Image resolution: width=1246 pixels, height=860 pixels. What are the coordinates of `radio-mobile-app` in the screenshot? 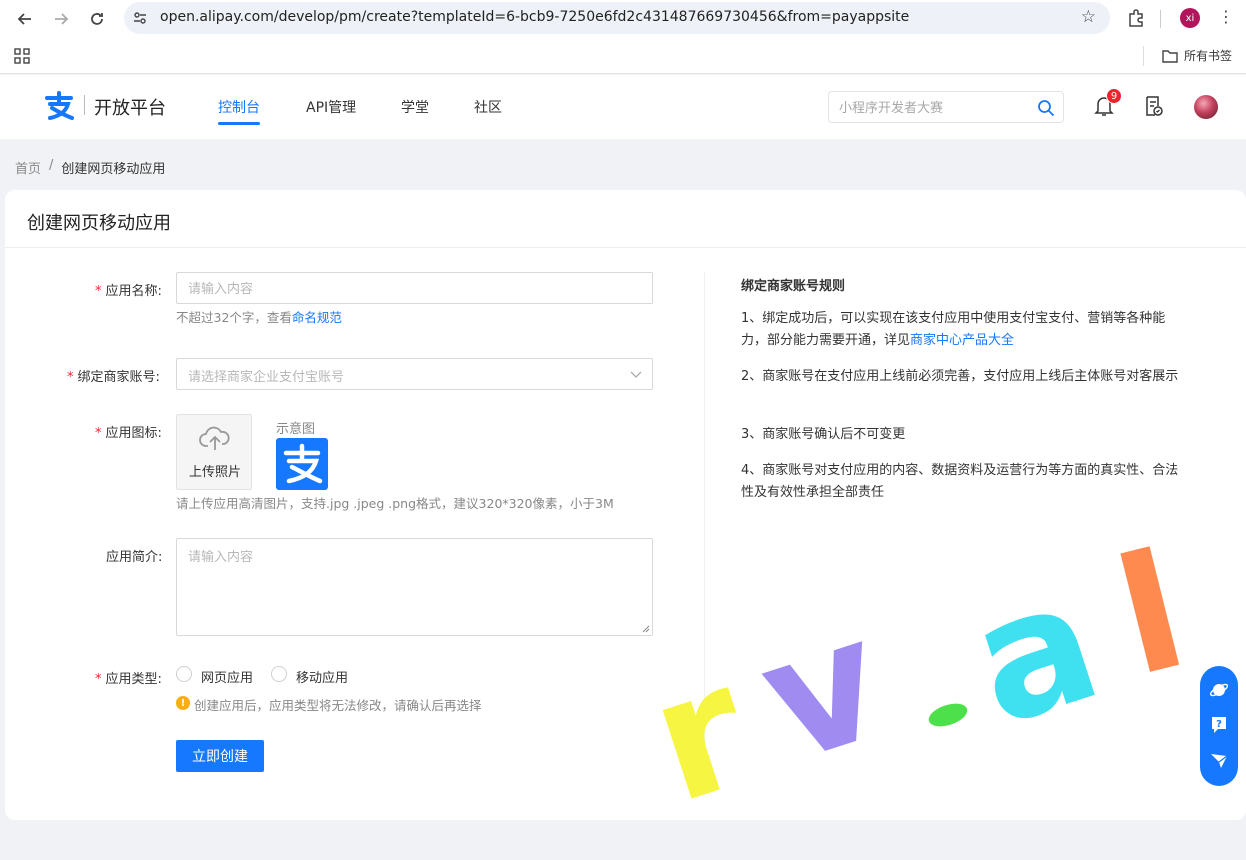 It's located at (279, 674).